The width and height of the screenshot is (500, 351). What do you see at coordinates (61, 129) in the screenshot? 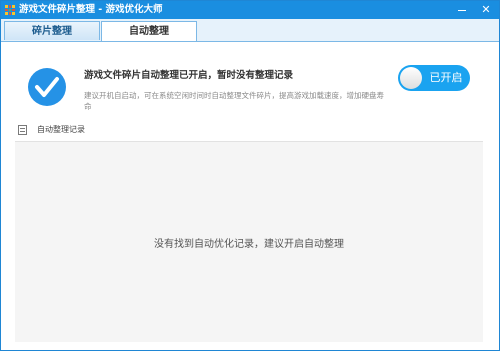
I see `records-section-label: 自动整理记录` at bounding box center [61, 129].